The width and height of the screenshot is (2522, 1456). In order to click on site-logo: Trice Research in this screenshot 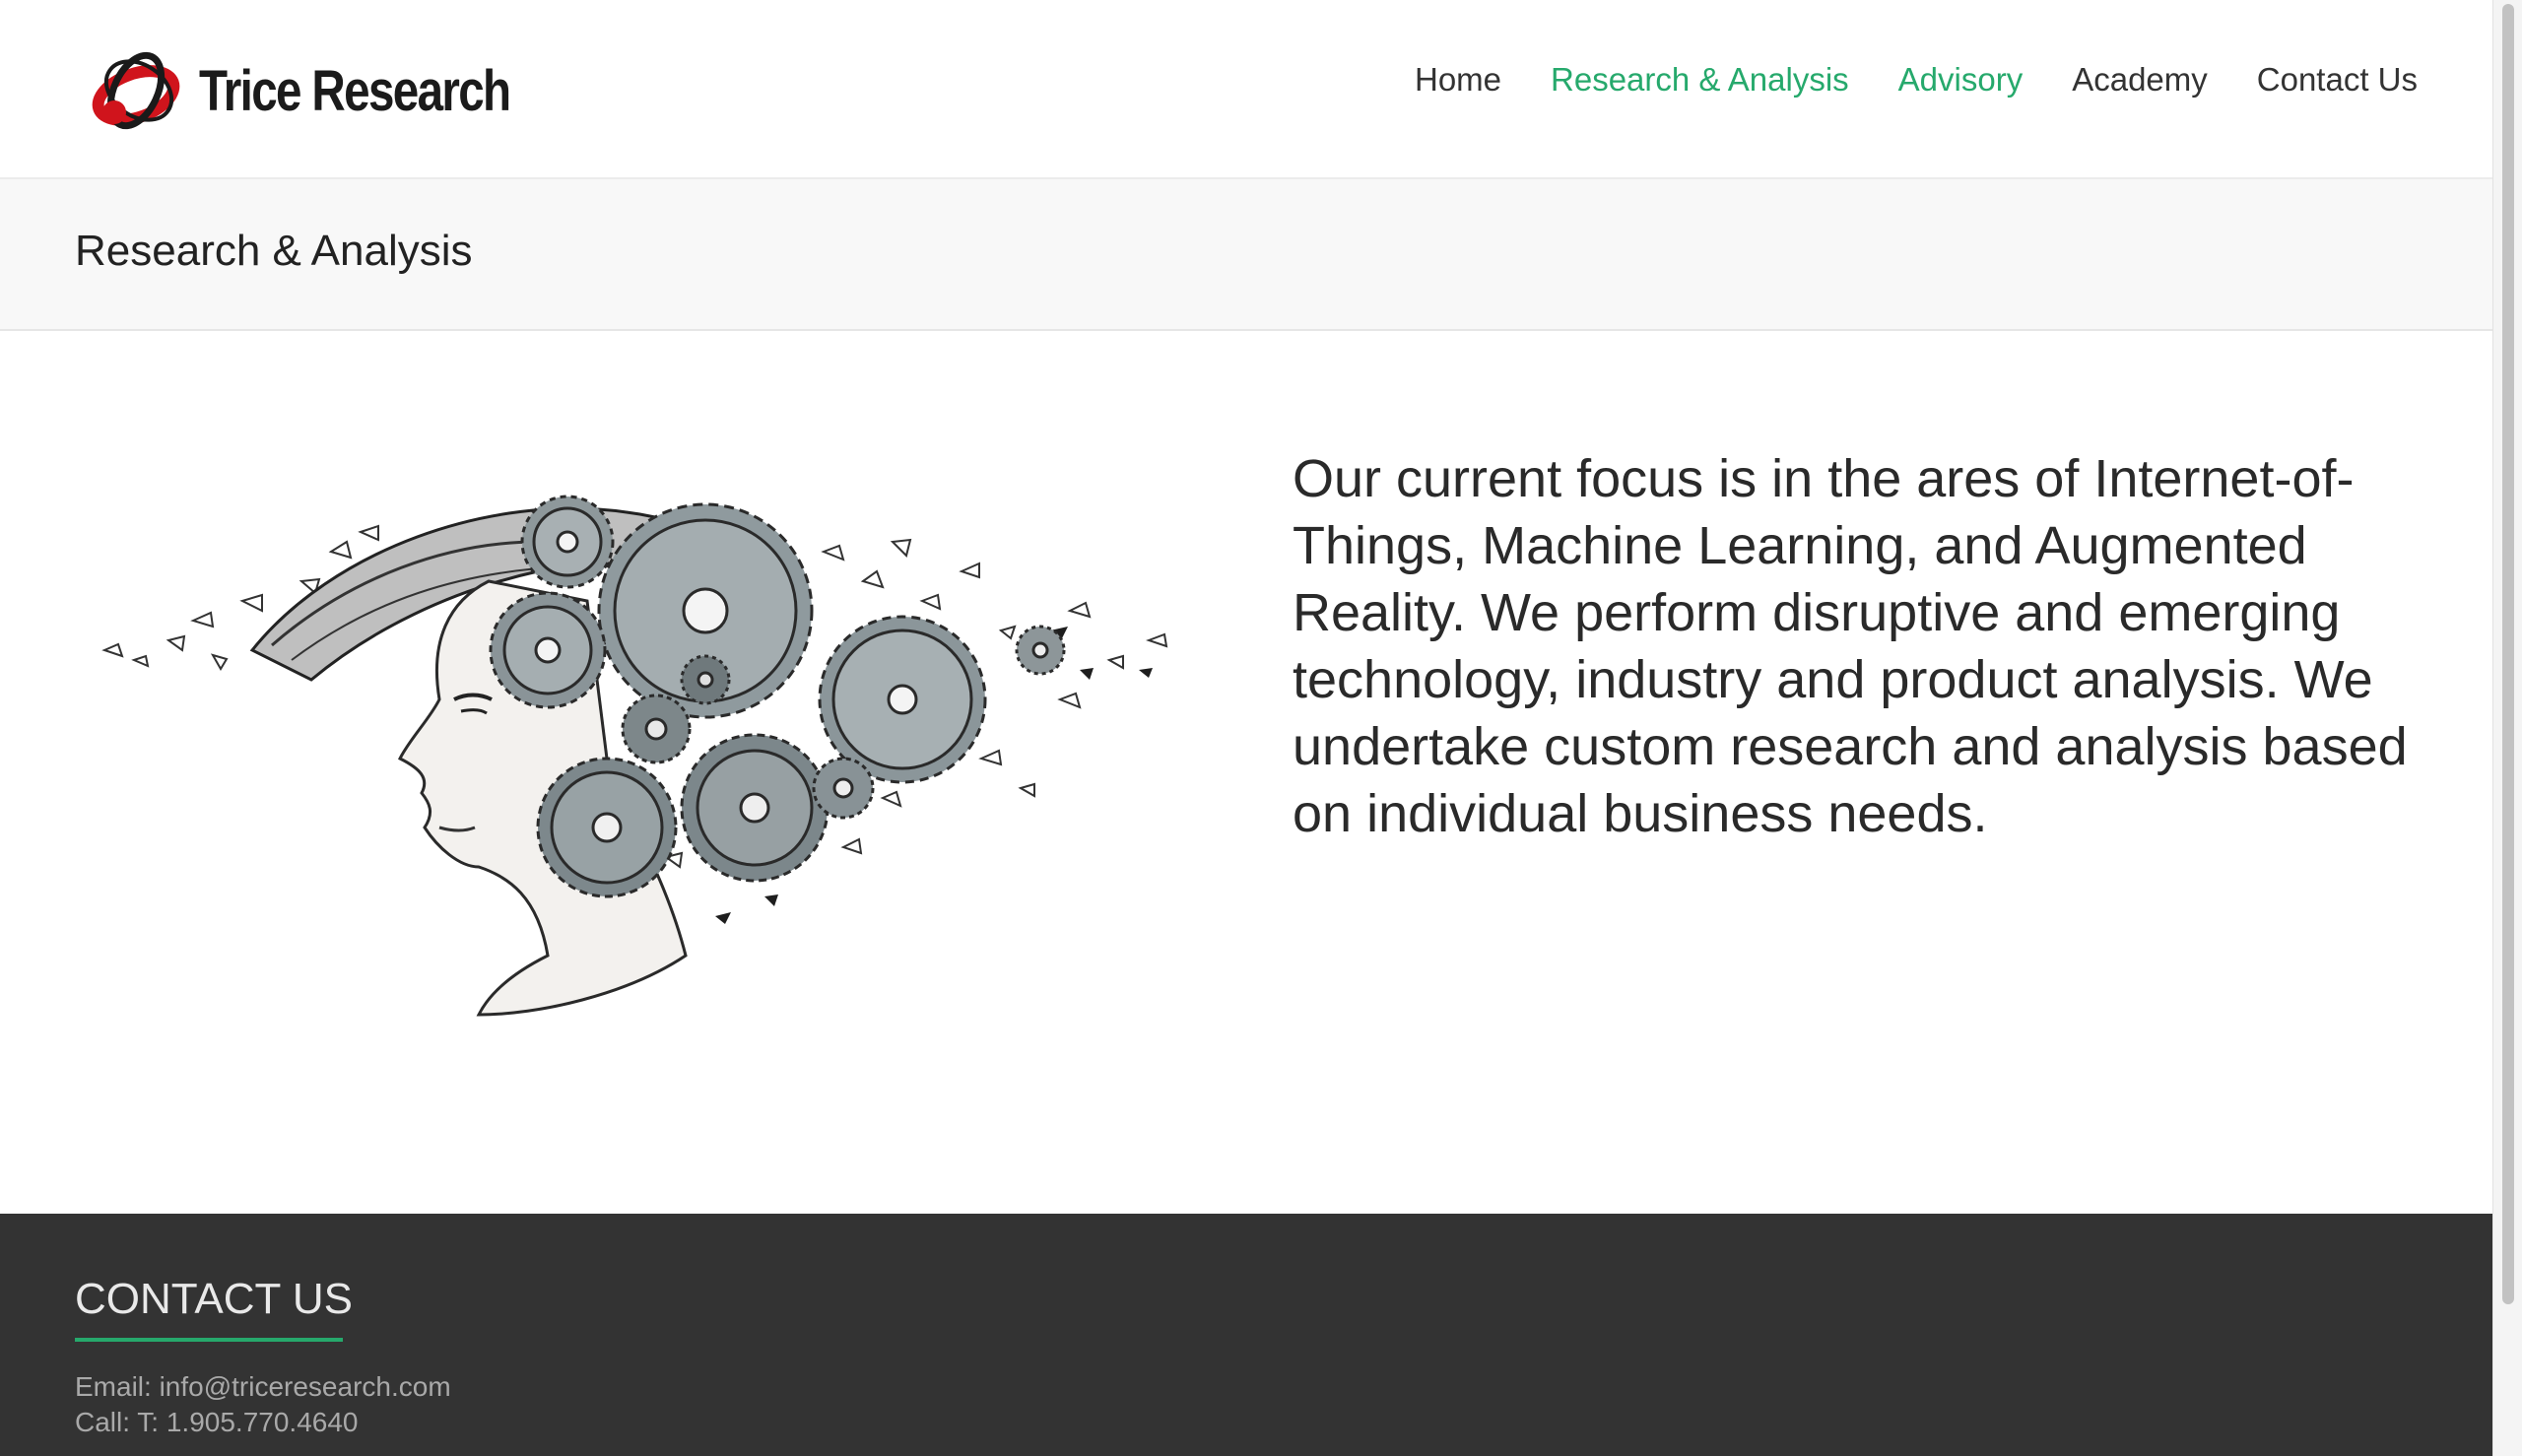, I will do `click(331, 90)`.